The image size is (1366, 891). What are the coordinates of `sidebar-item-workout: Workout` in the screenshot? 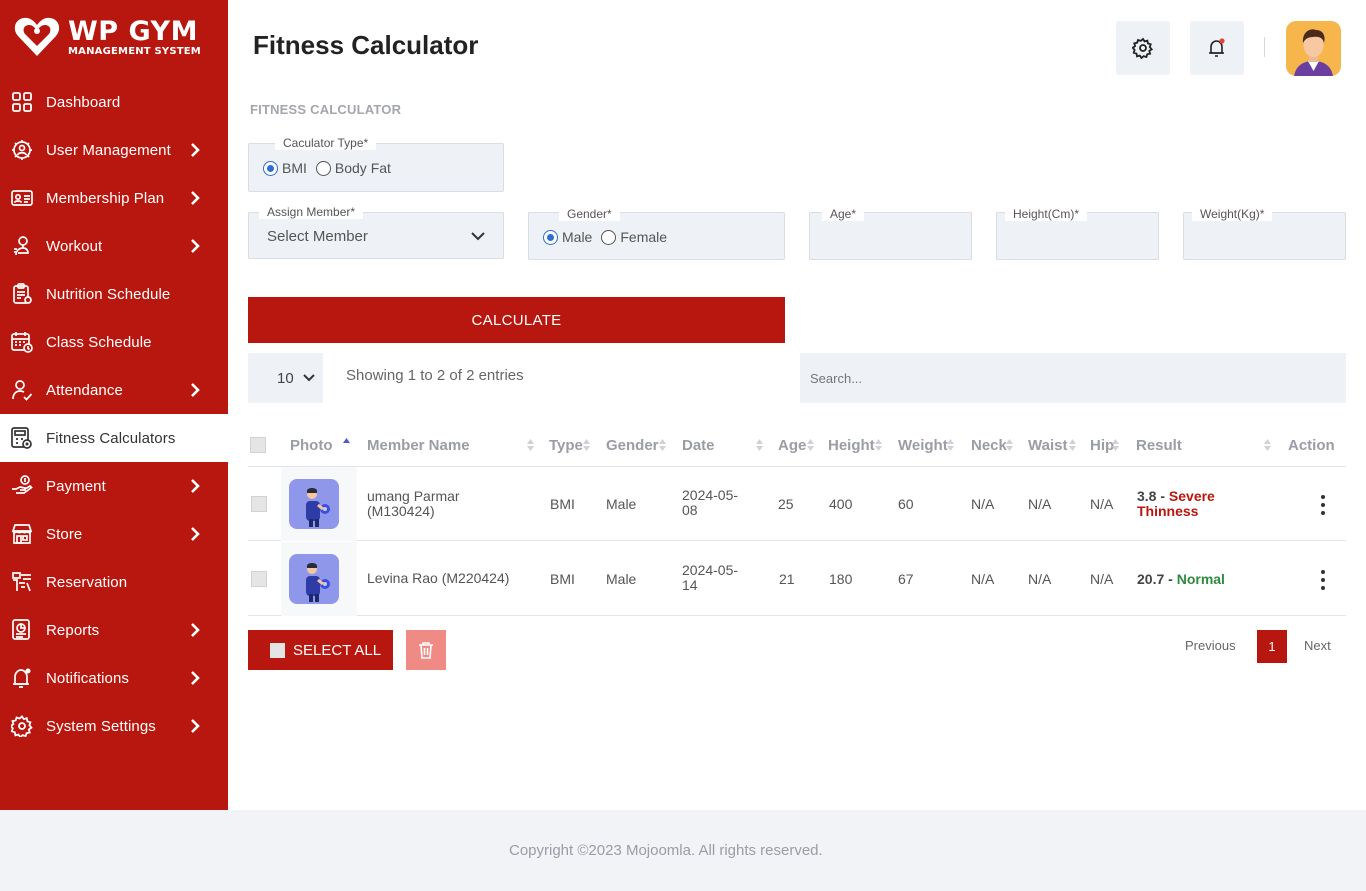 It's located at (114, 246).